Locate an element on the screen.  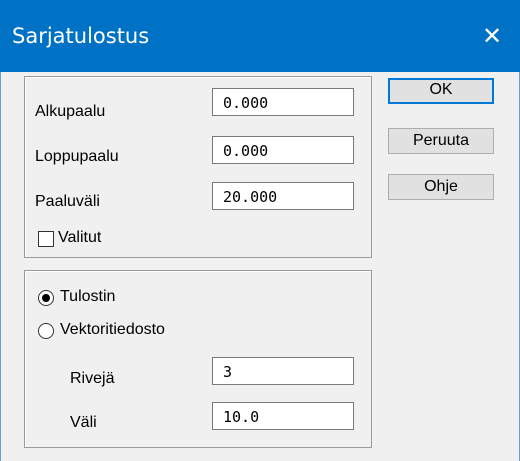
printer-radio-label: Tulostin is located at coordinates (88, 296).